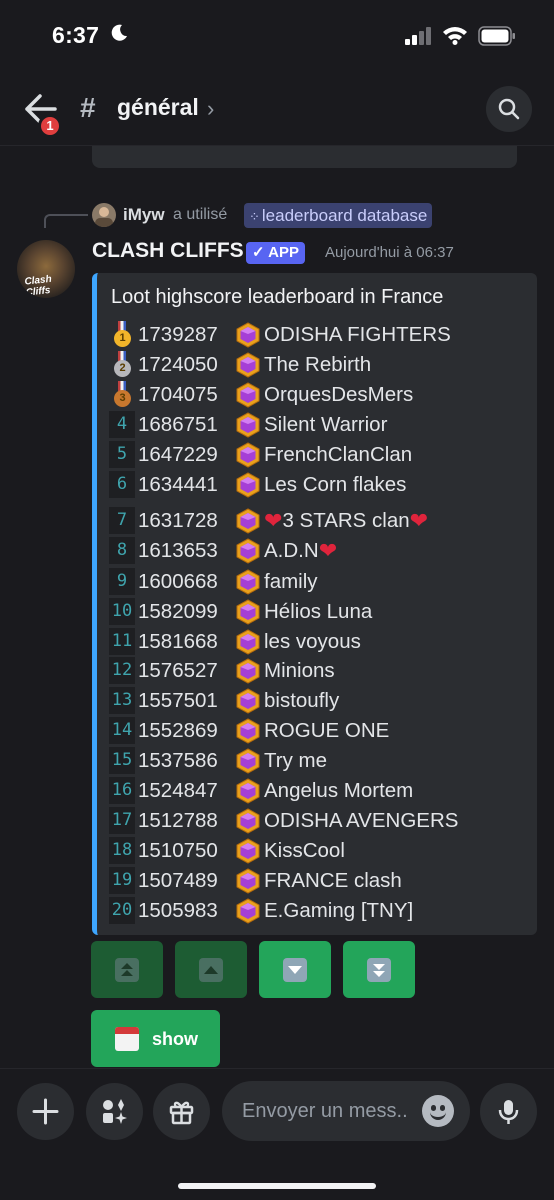  What do you see at coordinates (122, 454) in the screenshot?
I see `rank-number: 5` at bounding box center [122, 454].